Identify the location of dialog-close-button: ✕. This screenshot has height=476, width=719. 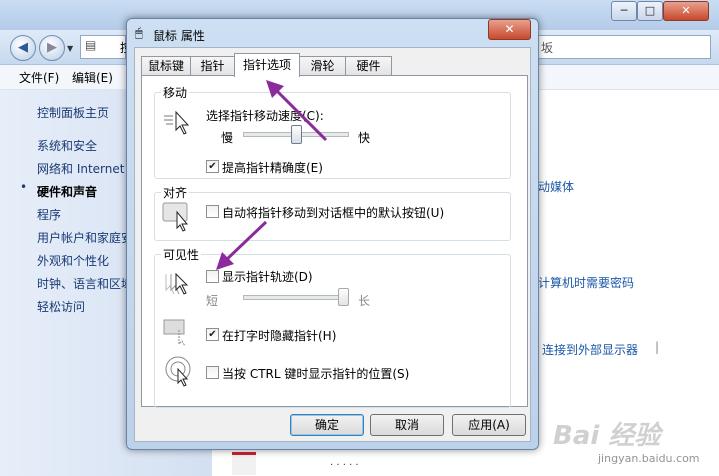
(509, 29).